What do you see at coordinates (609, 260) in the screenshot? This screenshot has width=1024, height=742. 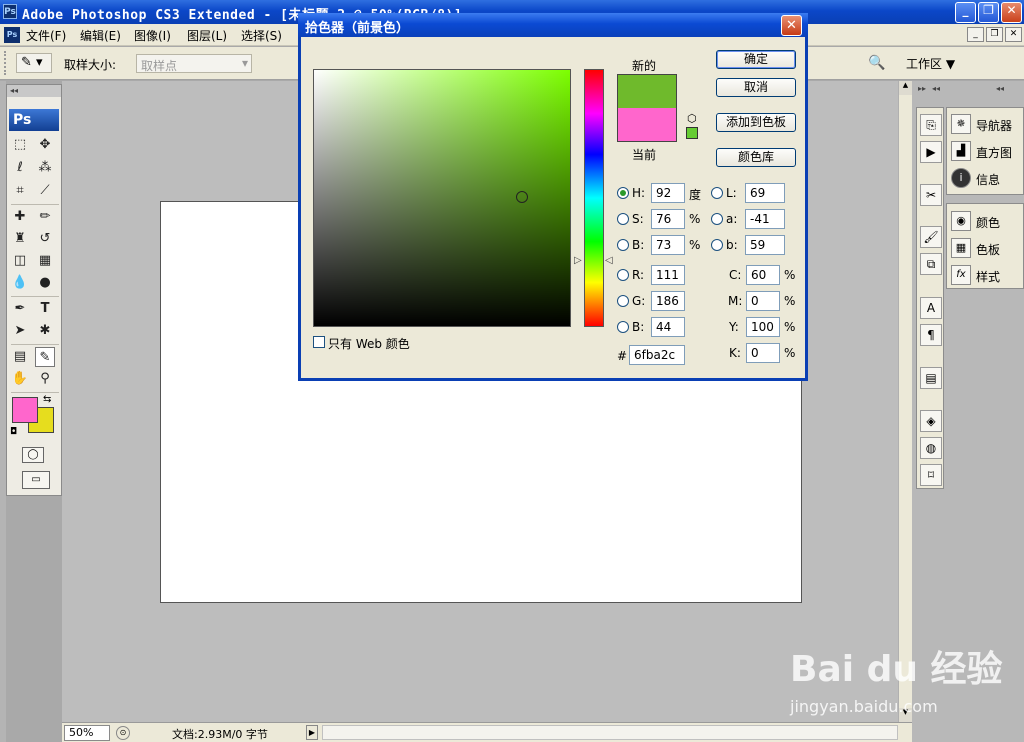 I see `hue-slider-right-arrow-icon: ◁` at bounding box center [609, 260].